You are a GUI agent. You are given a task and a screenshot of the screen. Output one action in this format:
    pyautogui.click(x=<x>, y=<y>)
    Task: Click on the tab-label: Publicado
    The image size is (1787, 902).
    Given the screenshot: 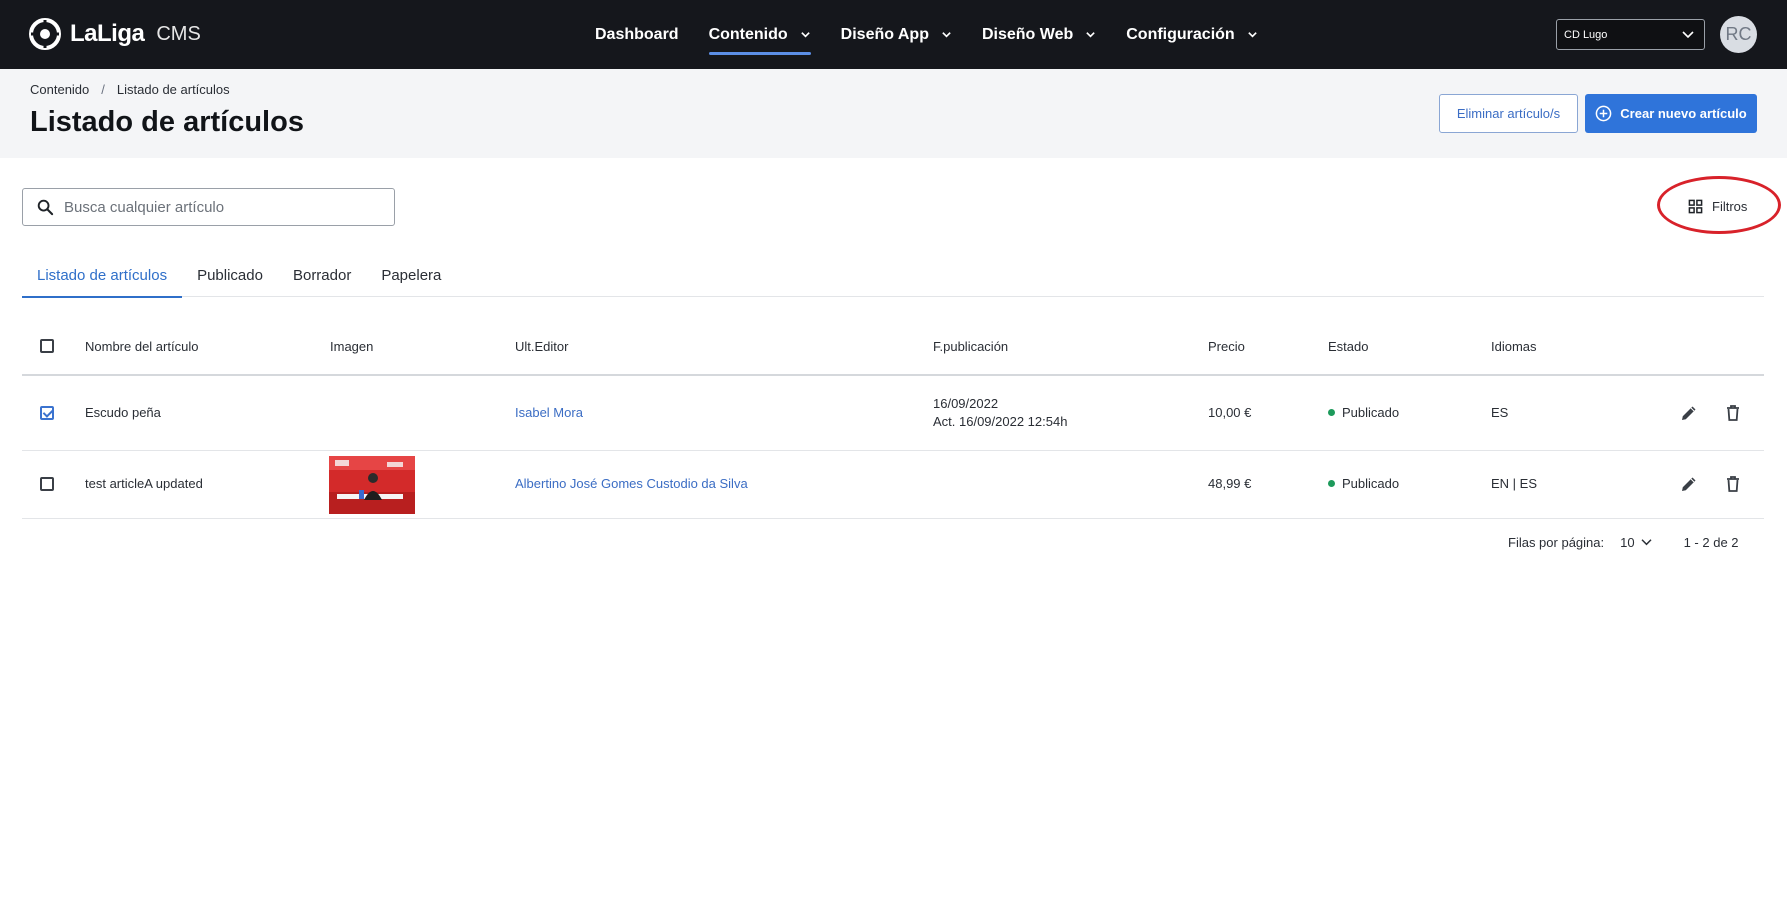 What is the action you would take?
    pyautogui.click(x=230, y=275)
    